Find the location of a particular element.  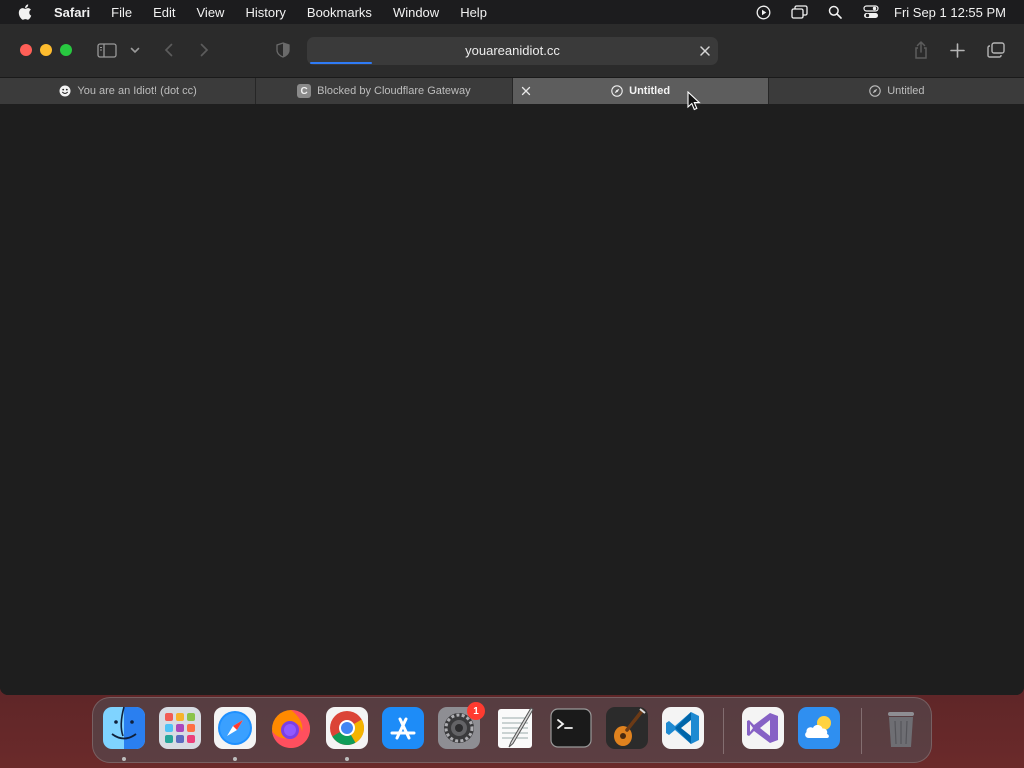

zoom-window-button is located at coordinates (66, 50).